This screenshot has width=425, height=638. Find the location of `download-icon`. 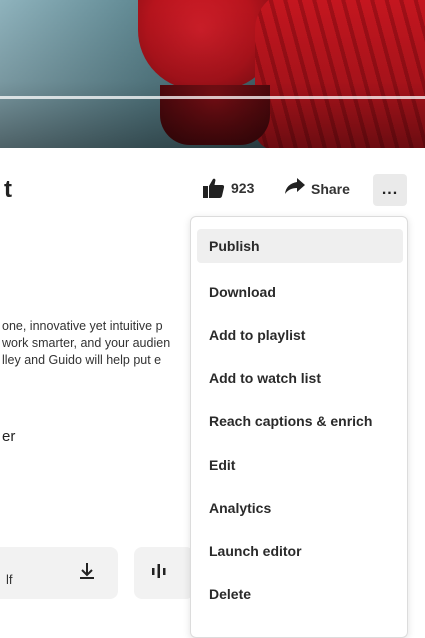

download-icon is located at coordinates (87, 573).